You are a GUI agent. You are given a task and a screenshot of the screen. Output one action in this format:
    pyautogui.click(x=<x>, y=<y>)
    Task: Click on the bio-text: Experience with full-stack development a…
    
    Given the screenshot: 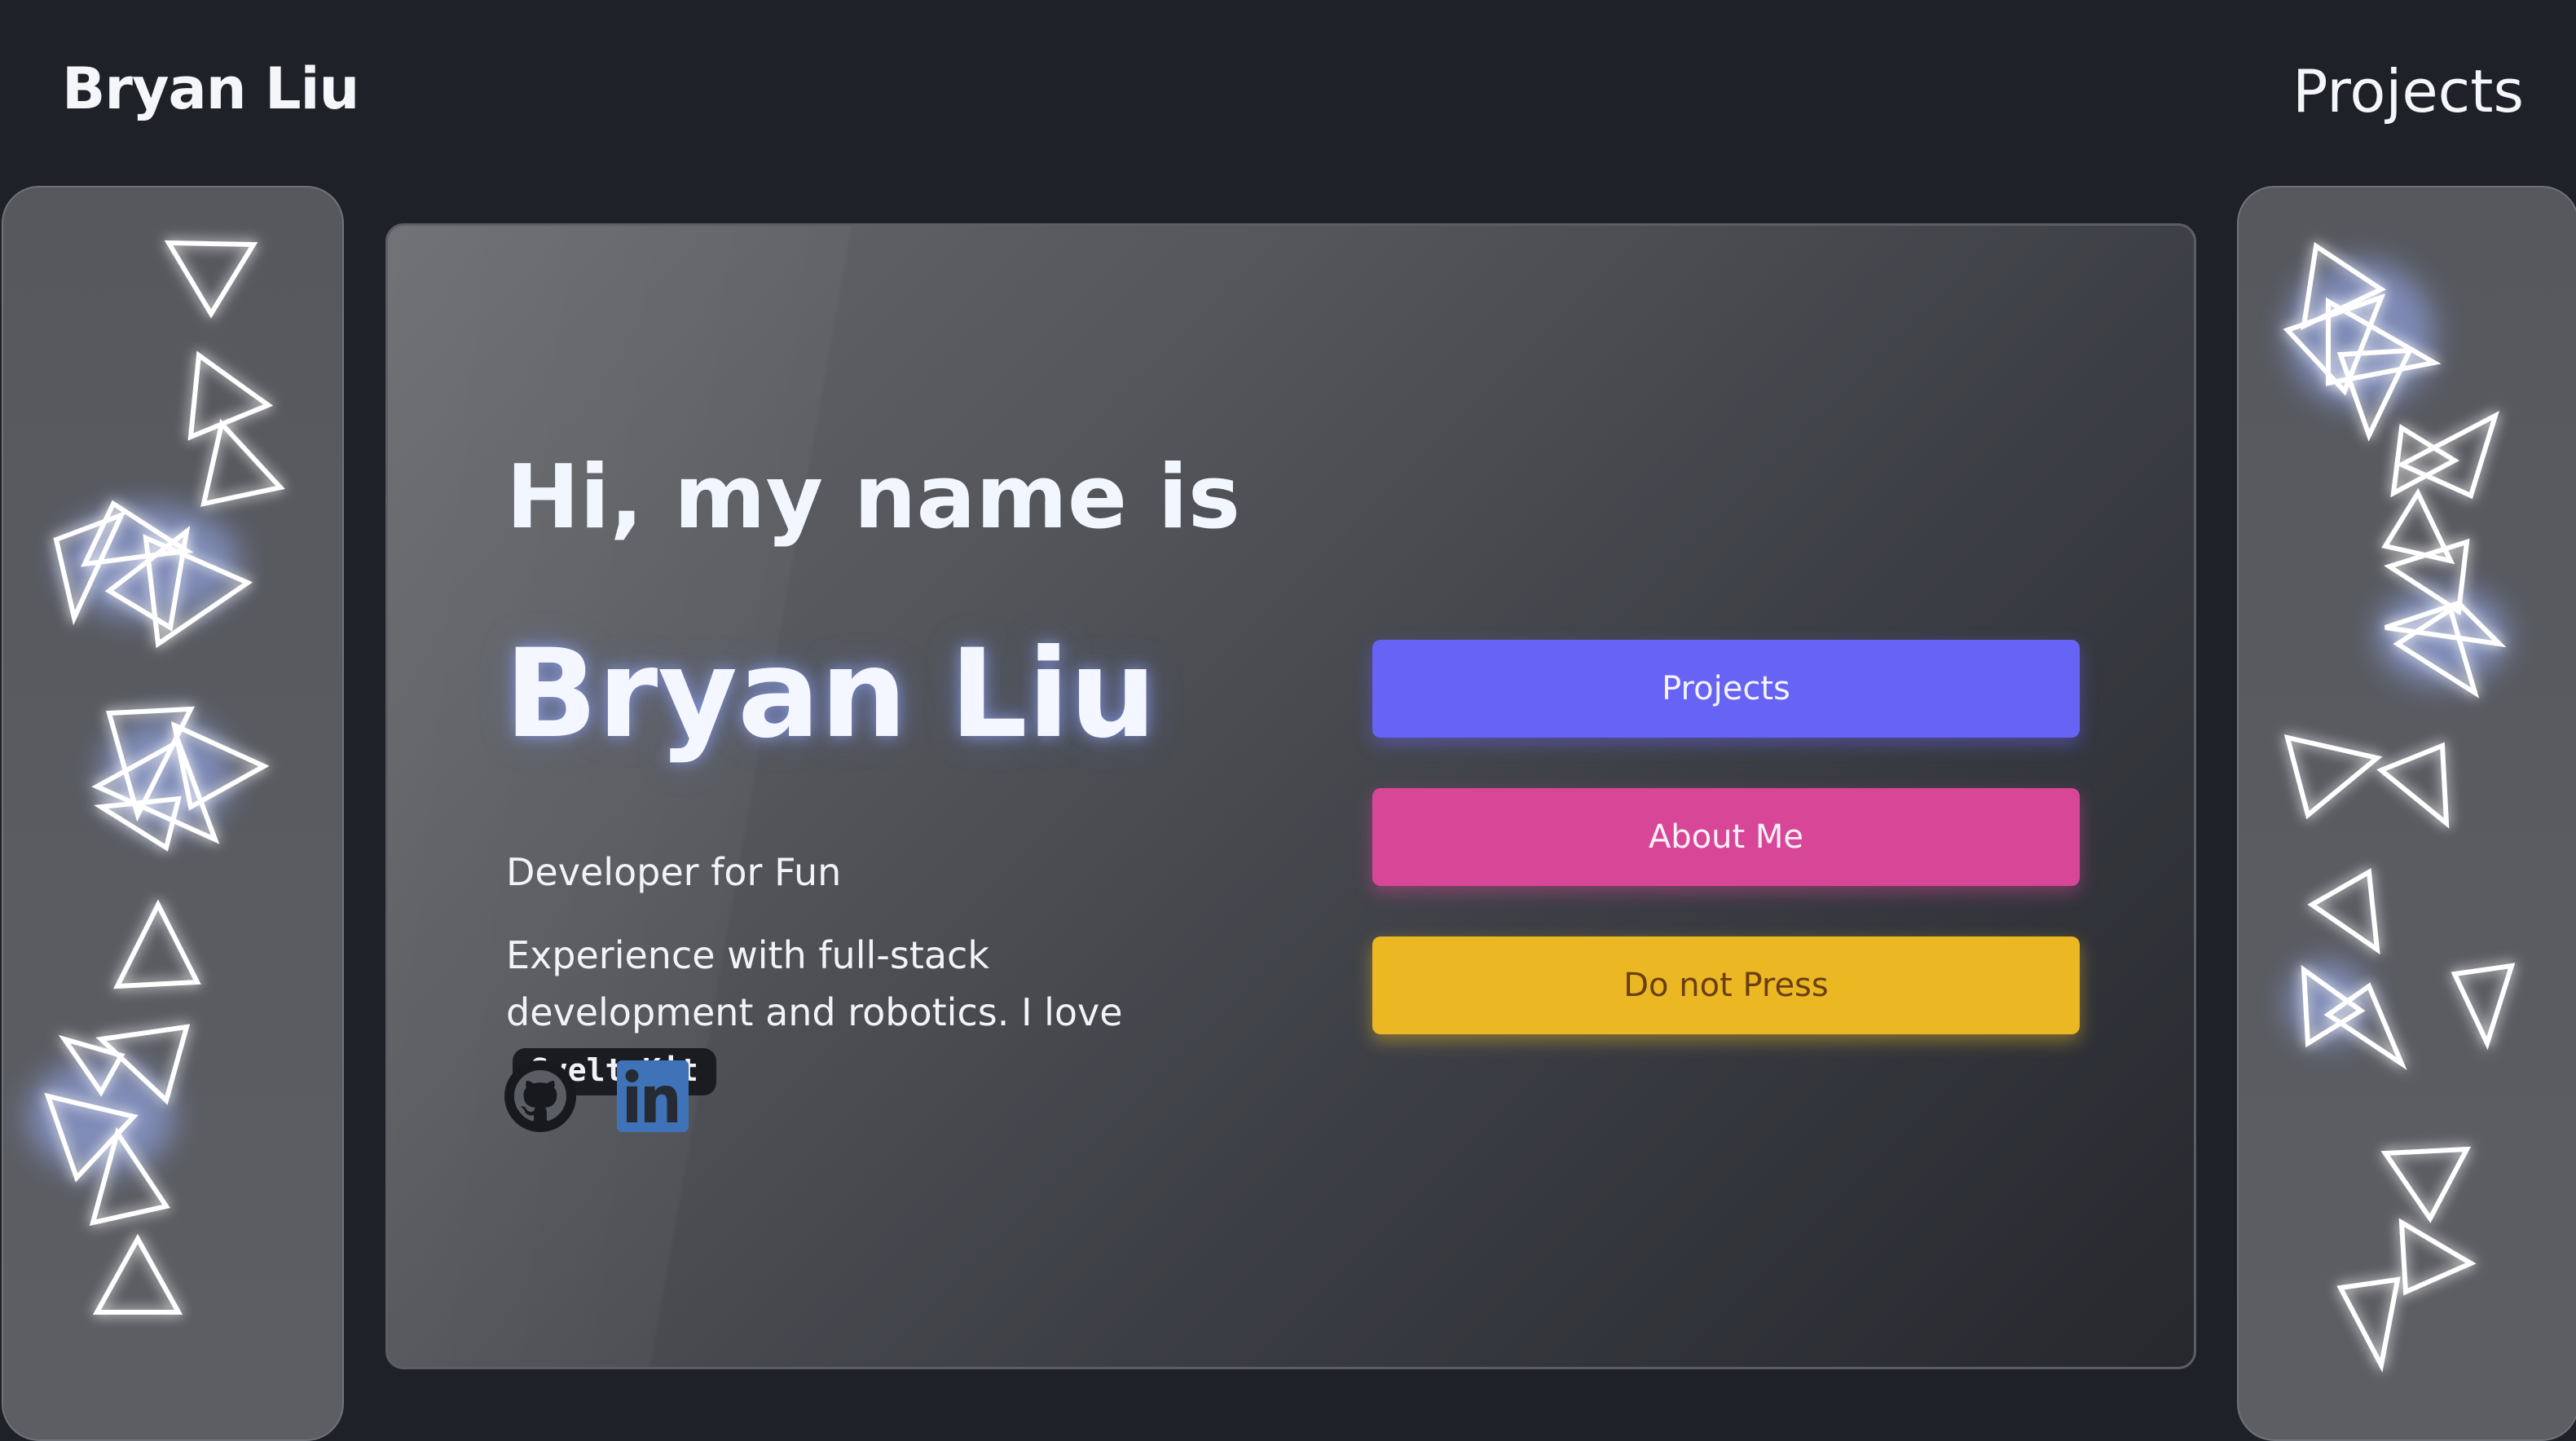 What is the action you would take?
    pyautogui.click(x=814, y=983)
    